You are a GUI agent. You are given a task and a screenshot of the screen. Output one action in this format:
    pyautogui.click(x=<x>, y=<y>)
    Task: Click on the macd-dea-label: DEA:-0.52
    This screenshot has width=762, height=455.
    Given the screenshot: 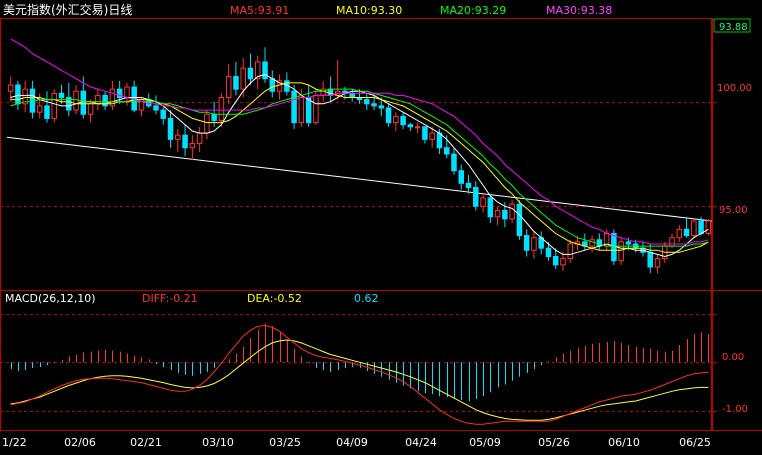 What is the action you would take?
    pyautogui.click(x=274, y=298)
    